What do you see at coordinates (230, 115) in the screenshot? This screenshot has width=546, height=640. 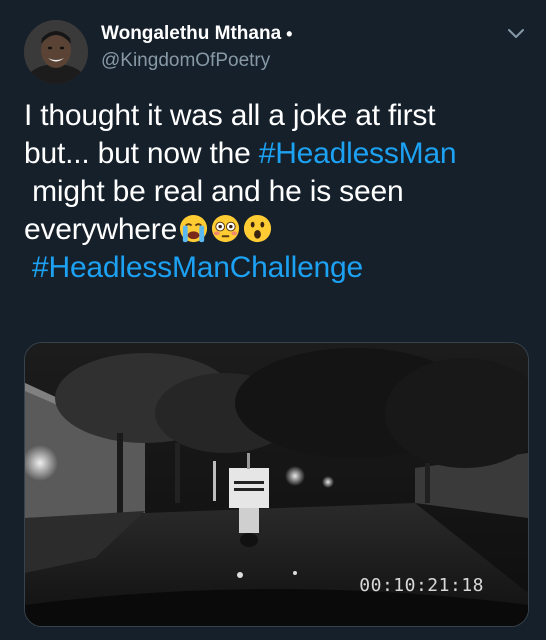 I see `tweet-line-1: I thought it was all a joke at first` at bounding box center [230, 115].